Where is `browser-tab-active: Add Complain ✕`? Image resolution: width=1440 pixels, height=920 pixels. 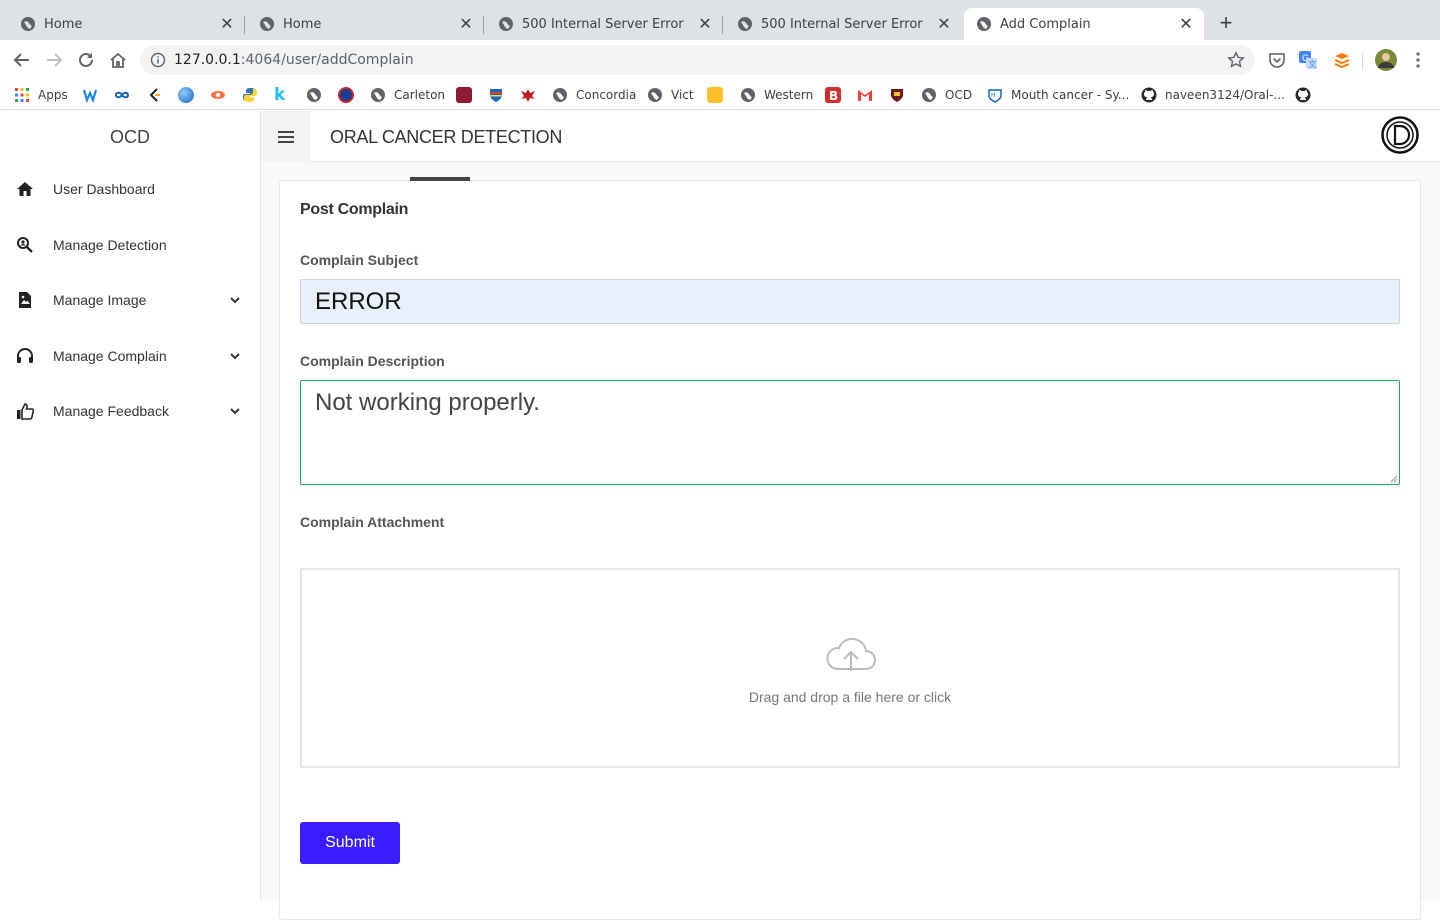
browser-tab-active: Add Complain ✕ is located at coordinates (1084, 24).